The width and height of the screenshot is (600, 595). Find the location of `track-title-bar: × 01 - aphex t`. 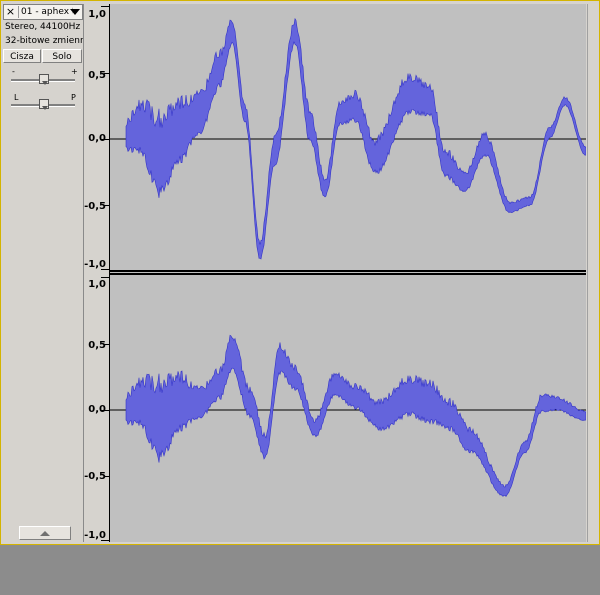

track-title-bar: × 01 - aphex t is located at coordinates (43, 12).